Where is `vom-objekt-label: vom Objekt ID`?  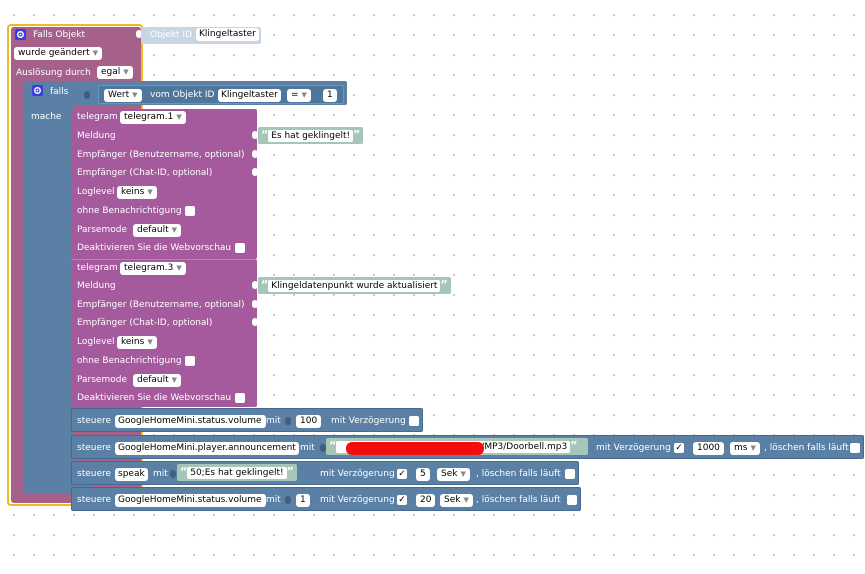
vom-objekt-label: vom Objekt ID is located at coordinates (182, 95).